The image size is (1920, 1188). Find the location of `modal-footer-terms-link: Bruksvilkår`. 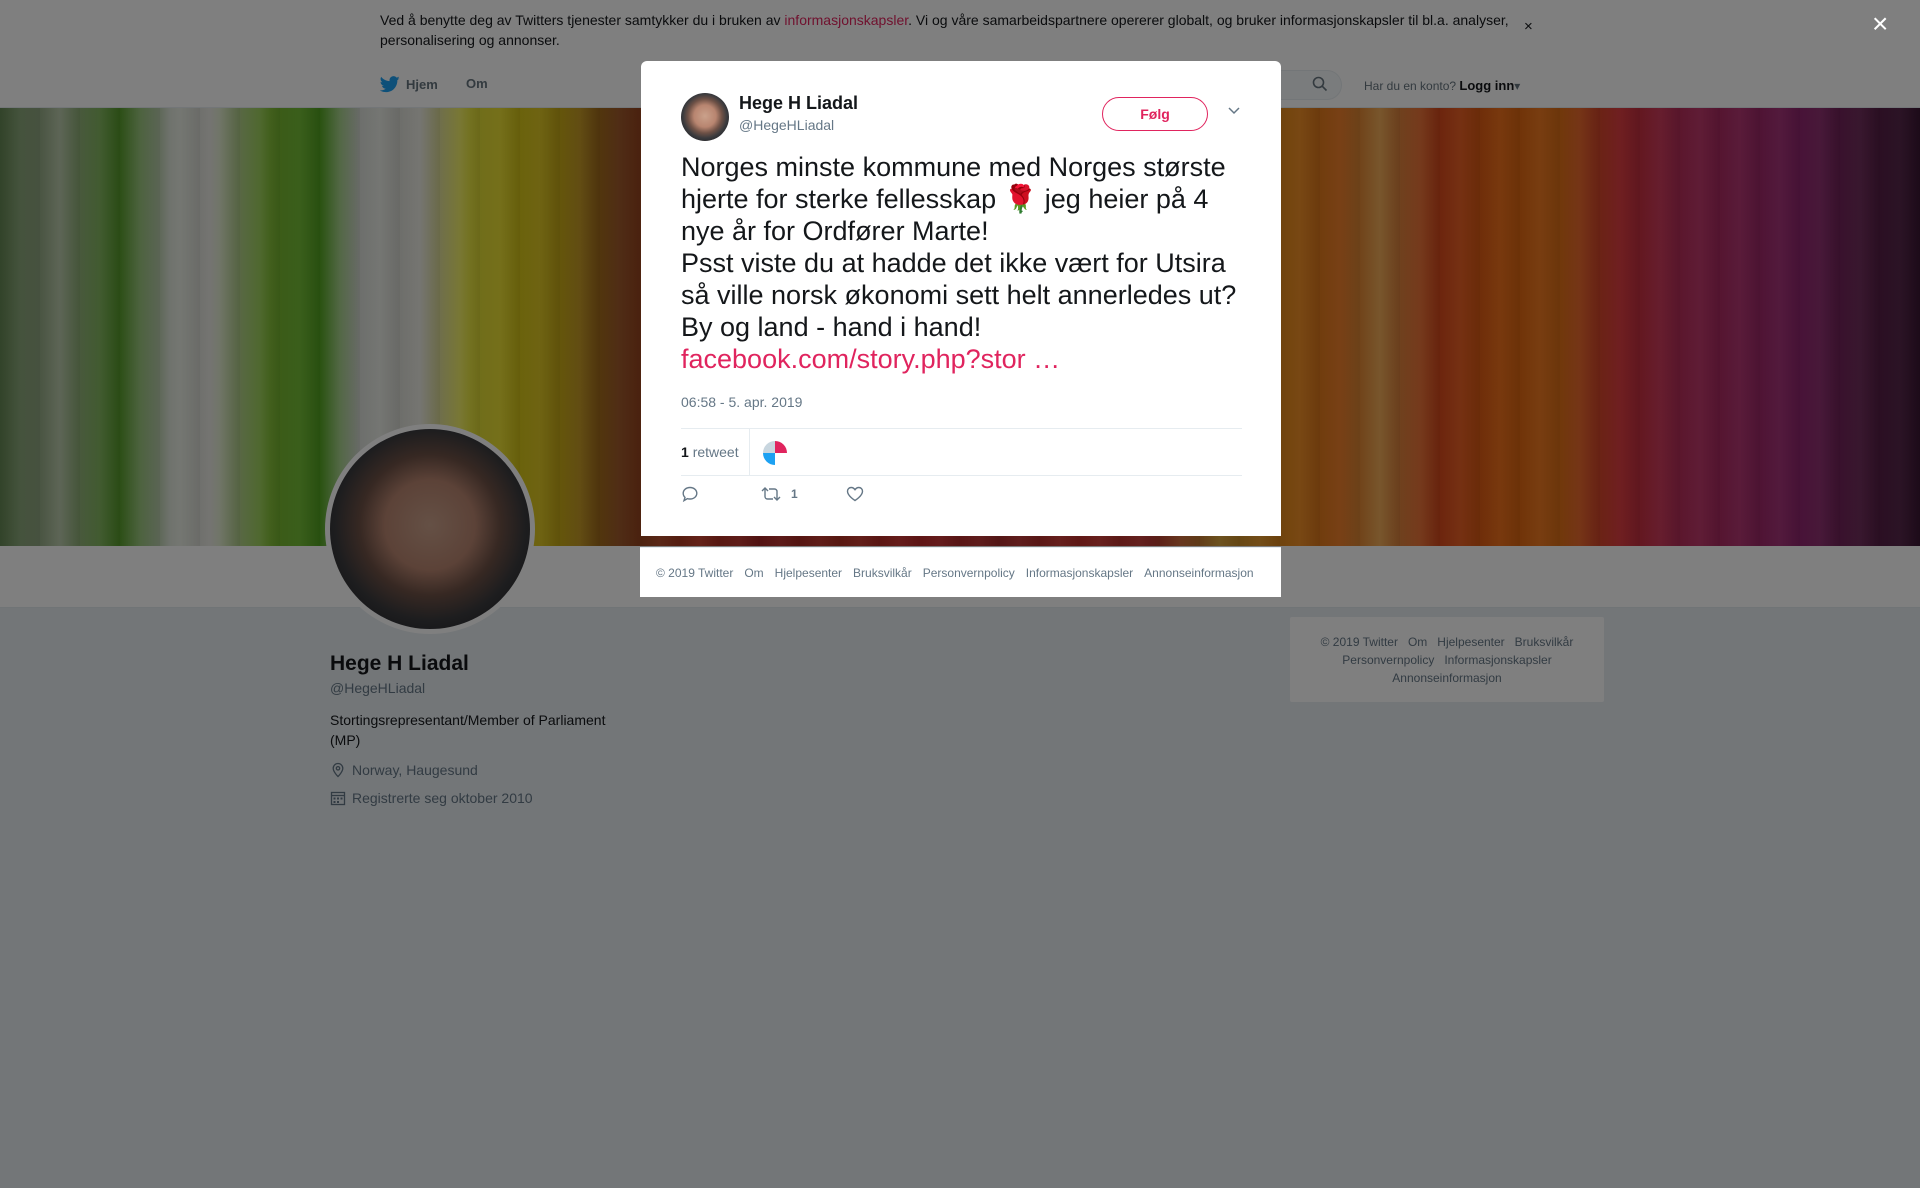

modal-footer-terms-link: Bruksvilkår is located at coordinates (882, 573).